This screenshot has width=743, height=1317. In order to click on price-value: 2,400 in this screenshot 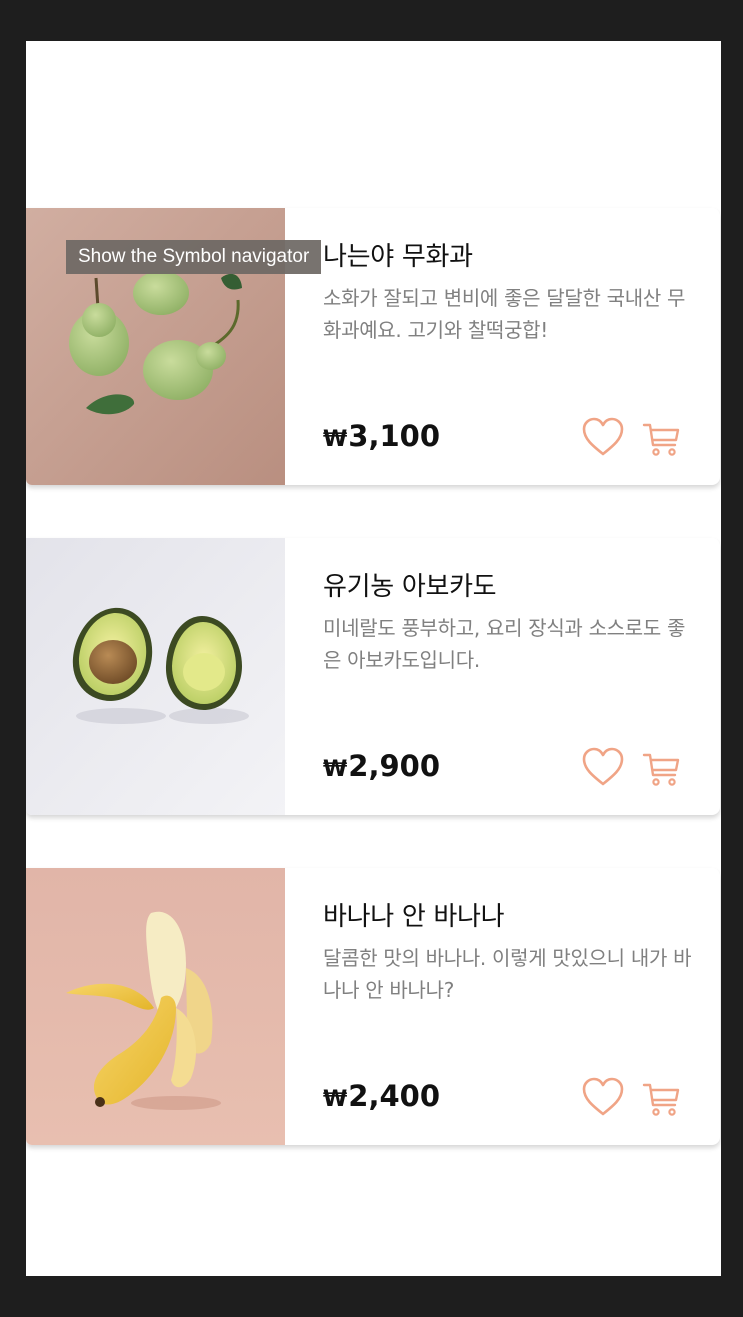, I will do `click(394, 1096)`.